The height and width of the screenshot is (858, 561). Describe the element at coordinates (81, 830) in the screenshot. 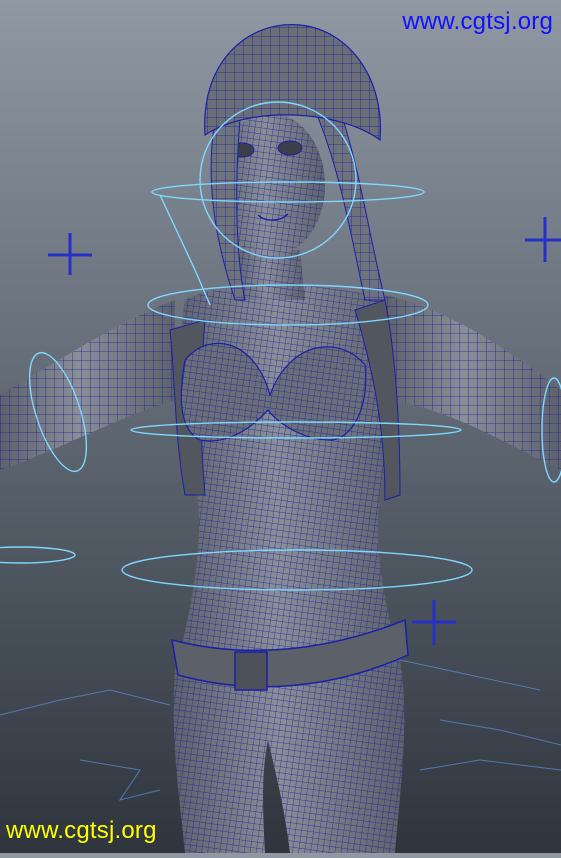

I see `watermark-bottom: www.cgtsj.org` at that location.